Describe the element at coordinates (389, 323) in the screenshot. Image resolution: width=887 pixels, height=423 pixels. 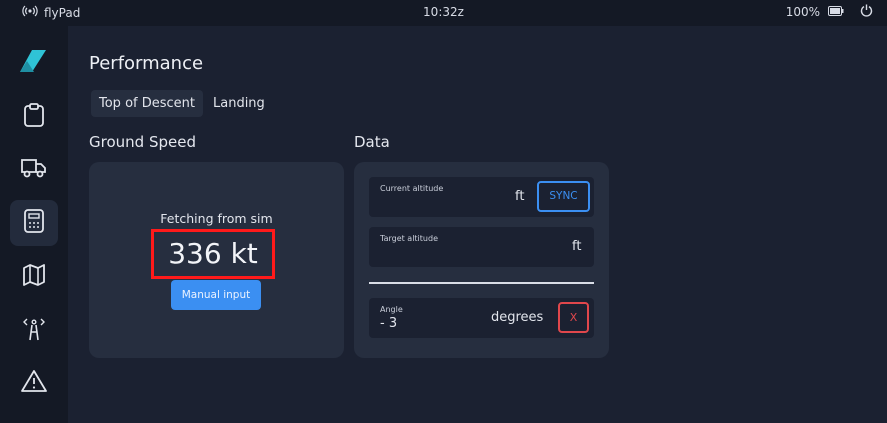
I see `angle-value: - 3` at that location.